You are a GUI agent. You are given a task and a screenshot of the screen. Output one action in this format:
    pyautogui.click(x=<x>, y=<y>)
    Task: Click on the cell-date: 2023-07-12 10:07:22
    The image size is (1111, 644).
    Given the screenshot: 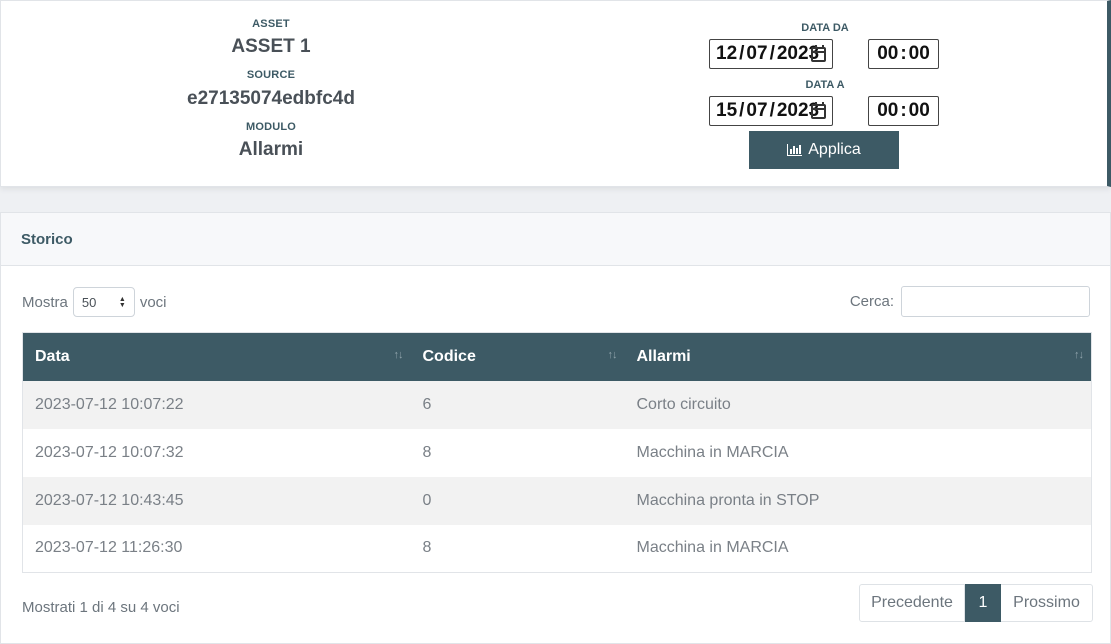 What is the action you would take?
    pyautogui.click(x=109, y=404)
    